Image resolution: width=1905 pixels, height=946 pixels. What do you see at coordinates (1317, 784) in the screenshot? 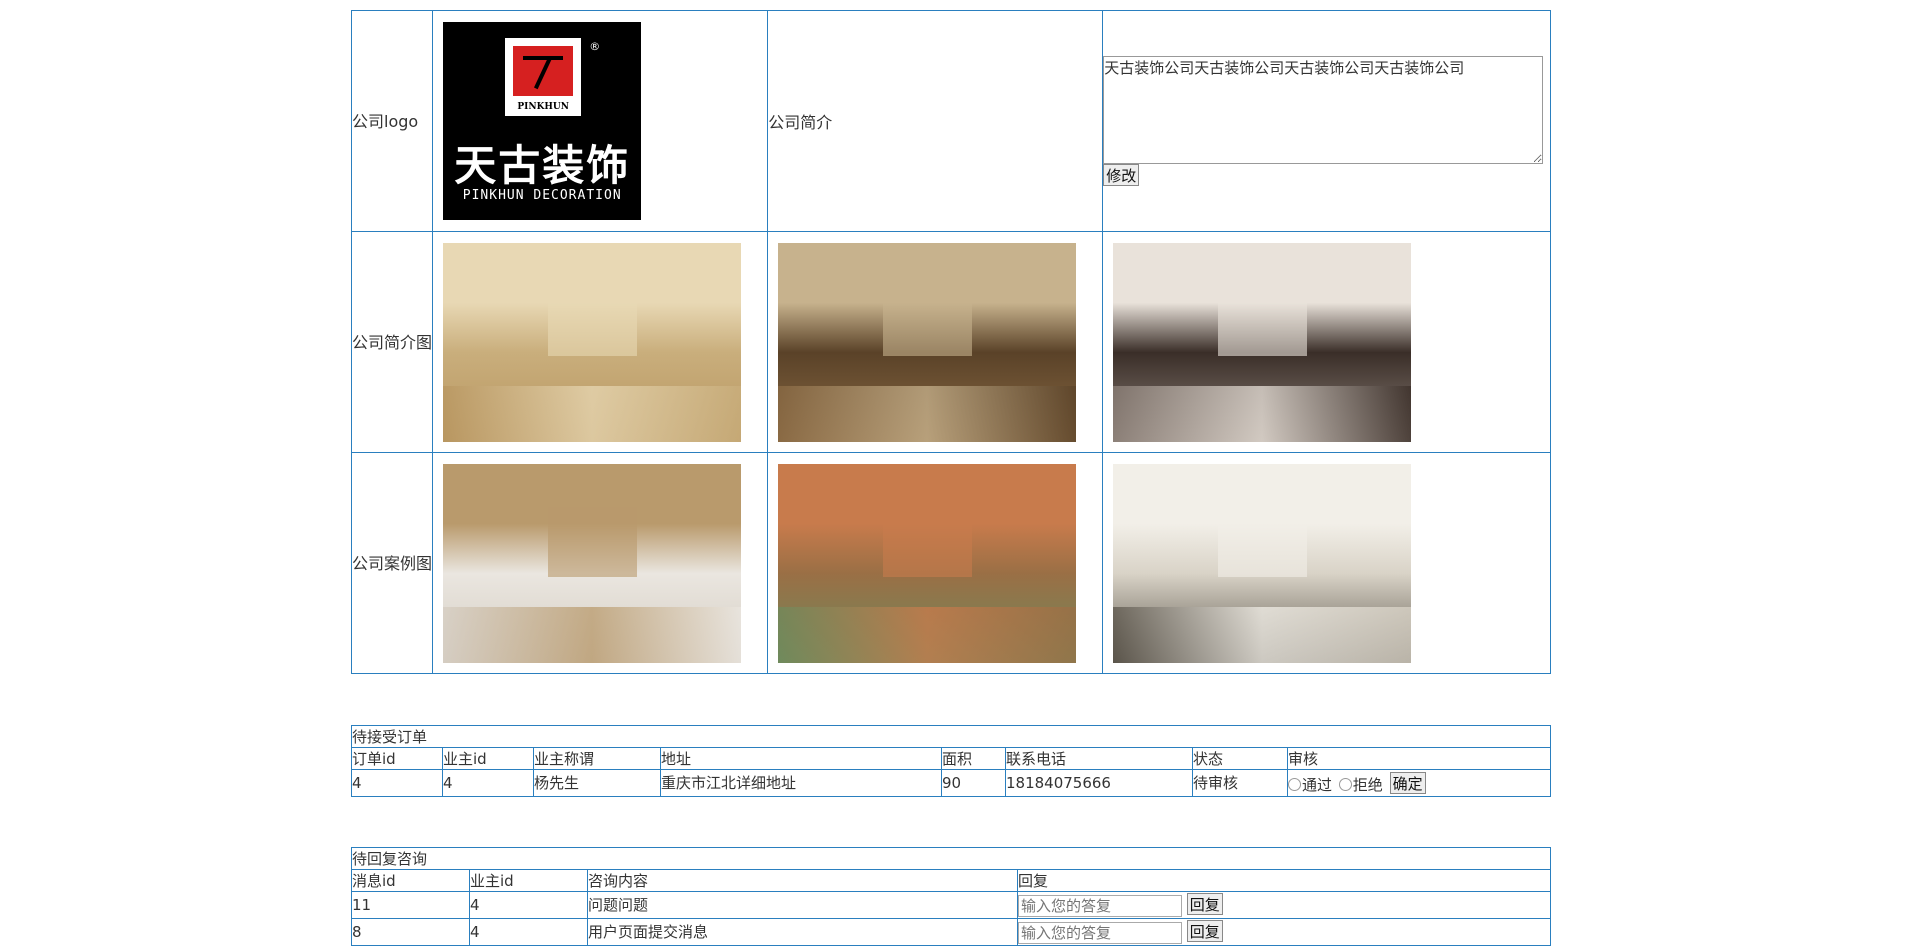
I see `approve-label: 通过` at bounding box center [1317, 784].